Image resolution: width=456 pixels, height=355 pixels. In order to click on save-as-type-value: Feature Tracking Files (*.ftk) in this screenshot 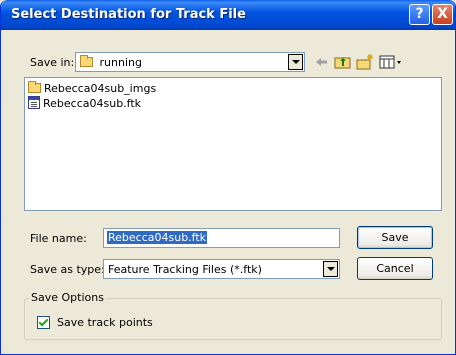, I will do `click(185, 269)`.